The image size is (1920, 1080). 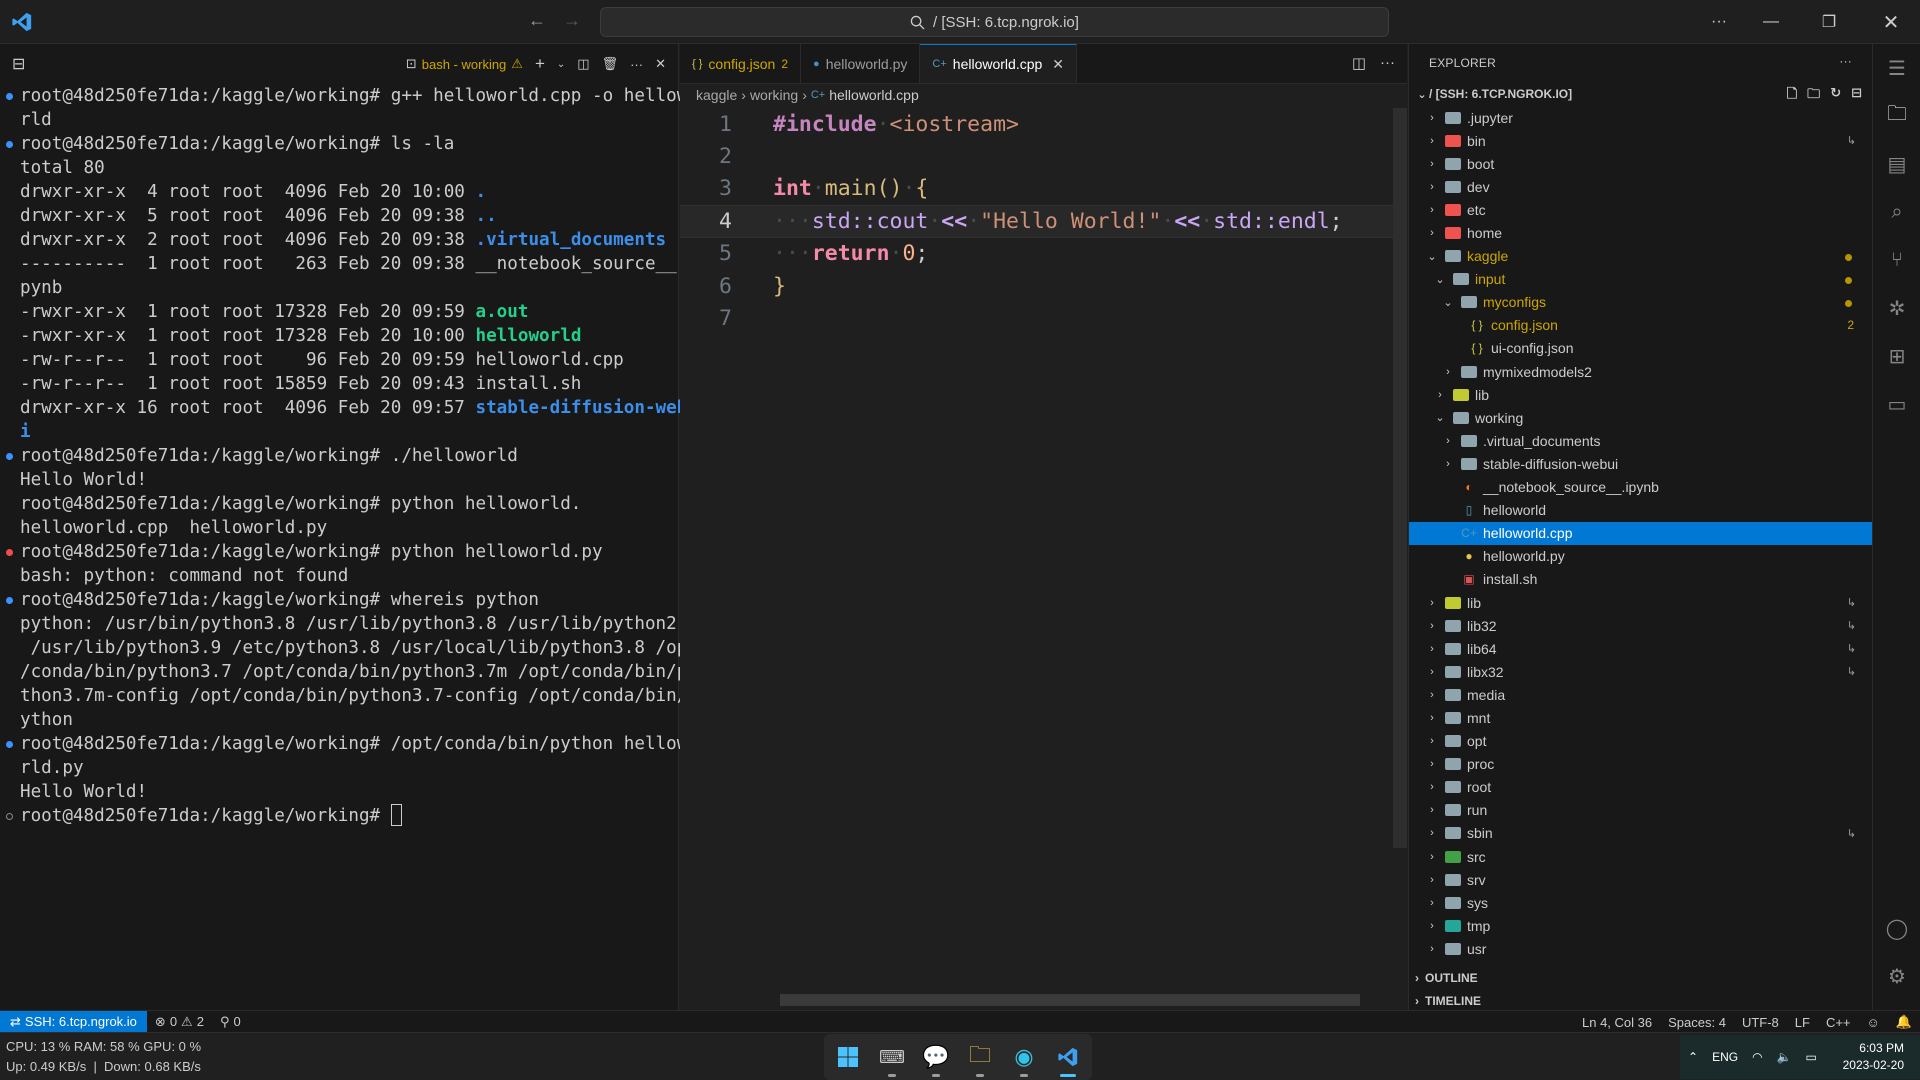 What do you see at coordinates (1640, 510) in the screenshot?
I see `tree-file: ▯ helloworld` at bounding box center [1640, 510].